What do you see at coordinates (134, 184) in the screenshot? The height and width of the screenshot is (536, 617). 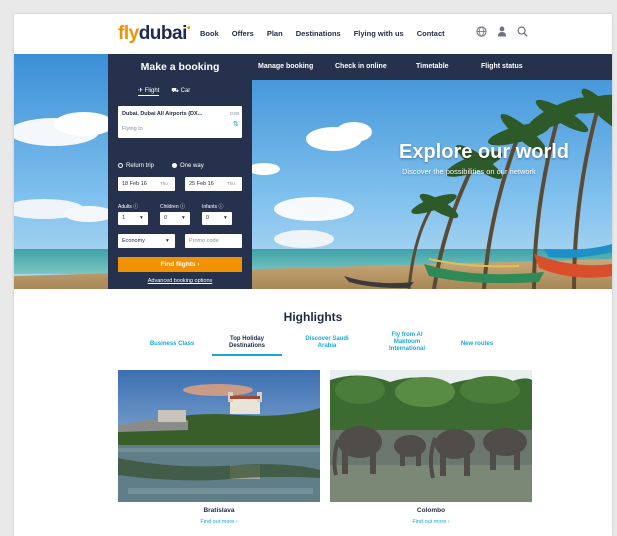 I see `depart-date: 18 Feb 16` at bounding box center [134, 184].